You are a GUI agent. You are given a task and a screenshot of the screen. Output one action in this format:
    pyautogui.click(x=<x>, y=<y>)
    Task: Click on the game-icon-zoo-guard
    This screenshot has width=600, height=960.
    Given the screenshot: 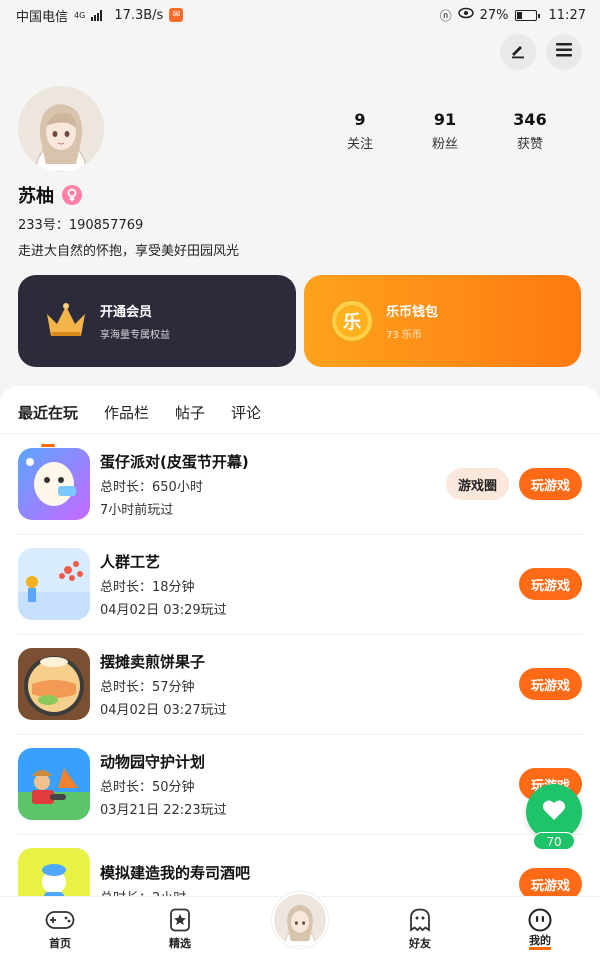 What is the action you would take?
    pyautogui.click(x=54, y=784)
    